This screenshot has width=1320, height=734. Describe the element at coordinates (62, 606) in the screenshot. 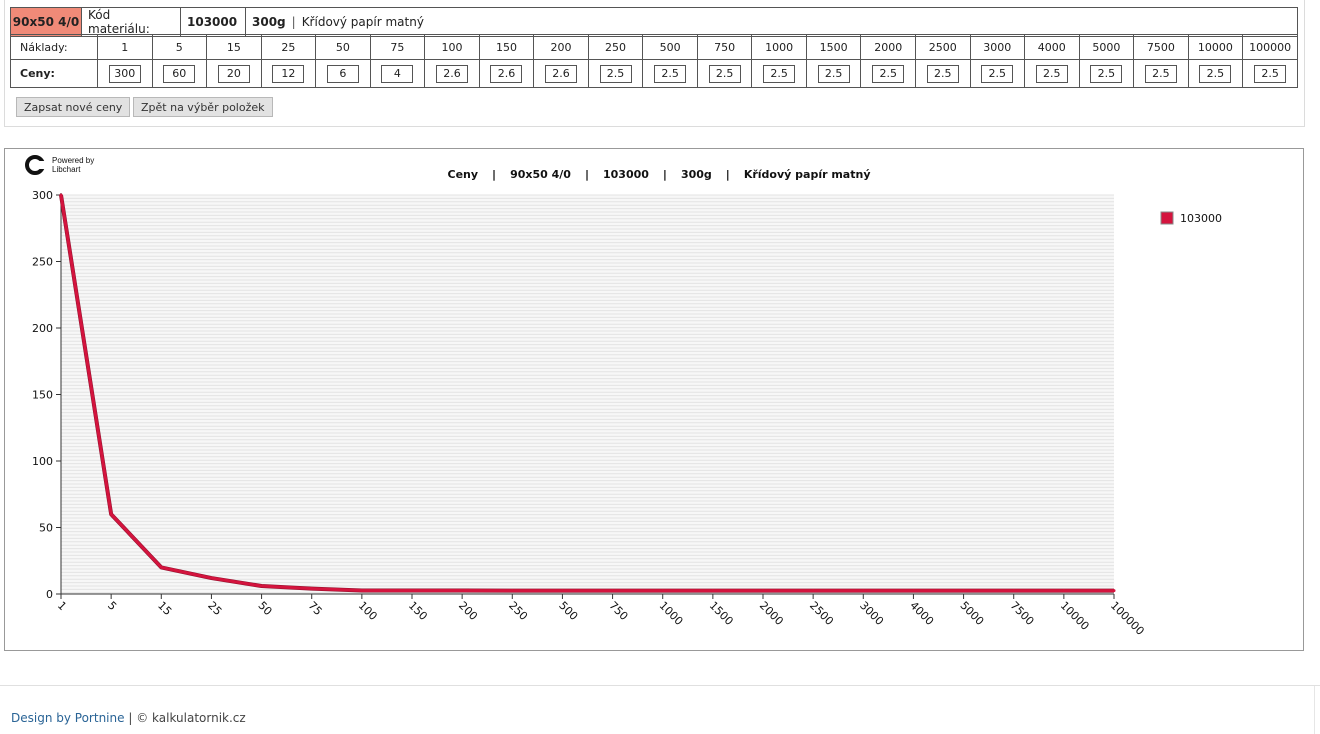

I see `x-tick-label: 1` at that location.